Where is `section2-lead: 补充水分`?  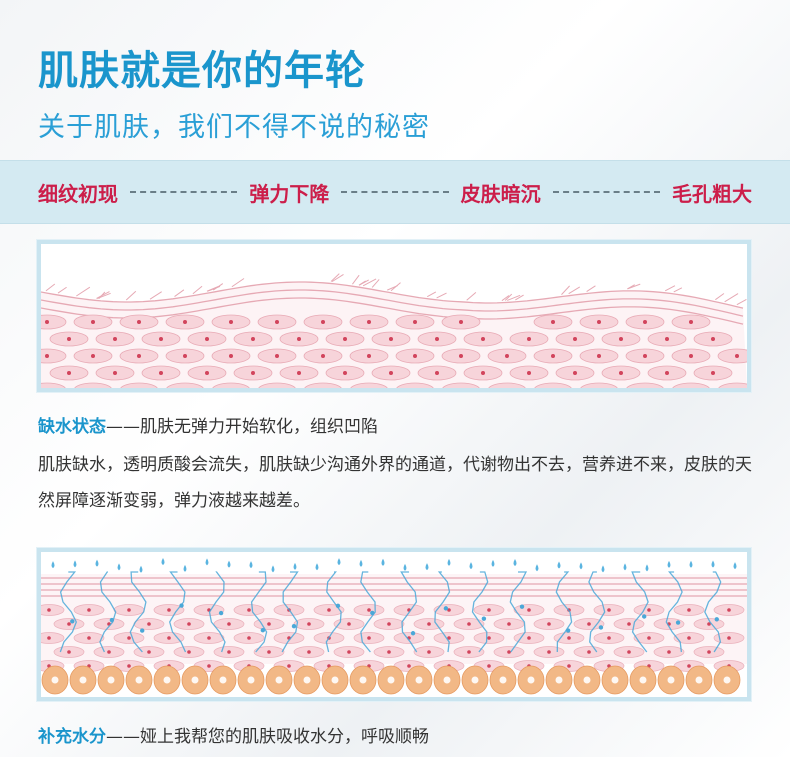
section2-lead: 补充水分 is located at coordinates (72, 737).